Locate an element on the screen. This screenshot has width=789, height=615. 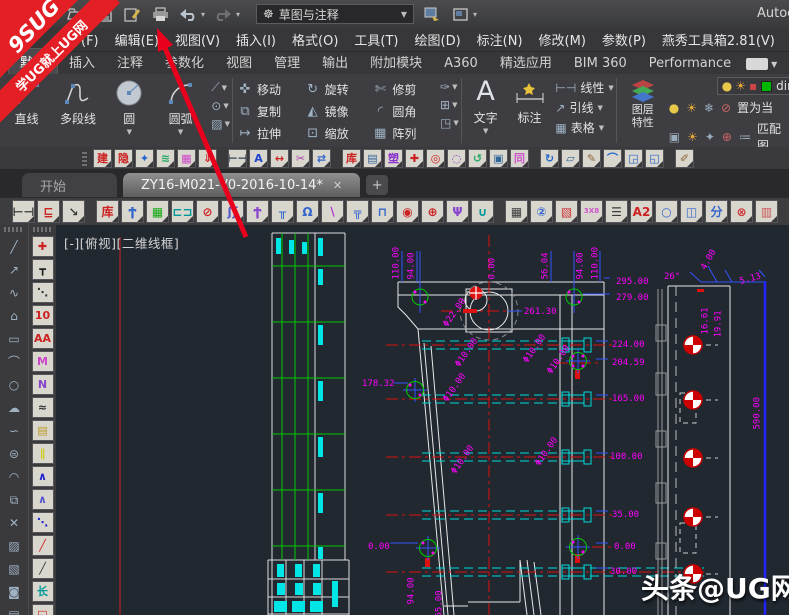
tool-移动: ✜ 移动 is located at coordinates (270, 89).